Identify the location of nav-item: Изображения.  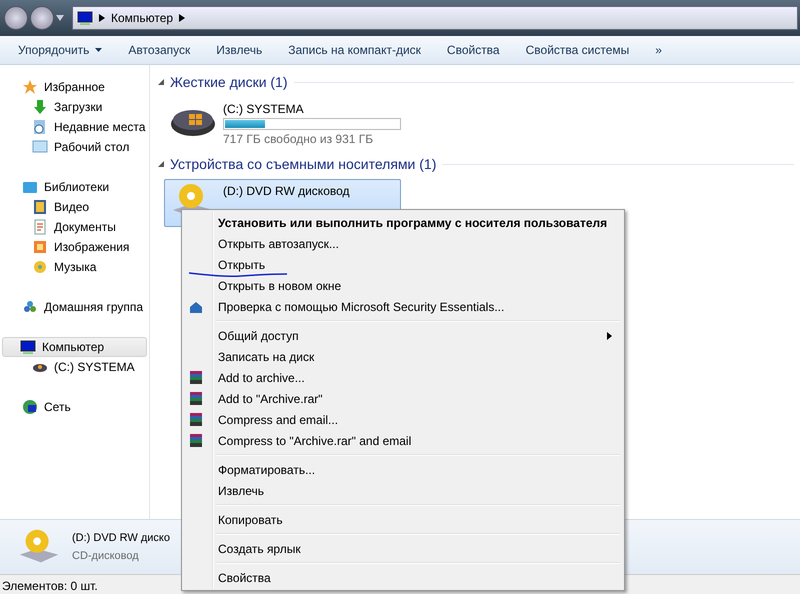
(74, 247).